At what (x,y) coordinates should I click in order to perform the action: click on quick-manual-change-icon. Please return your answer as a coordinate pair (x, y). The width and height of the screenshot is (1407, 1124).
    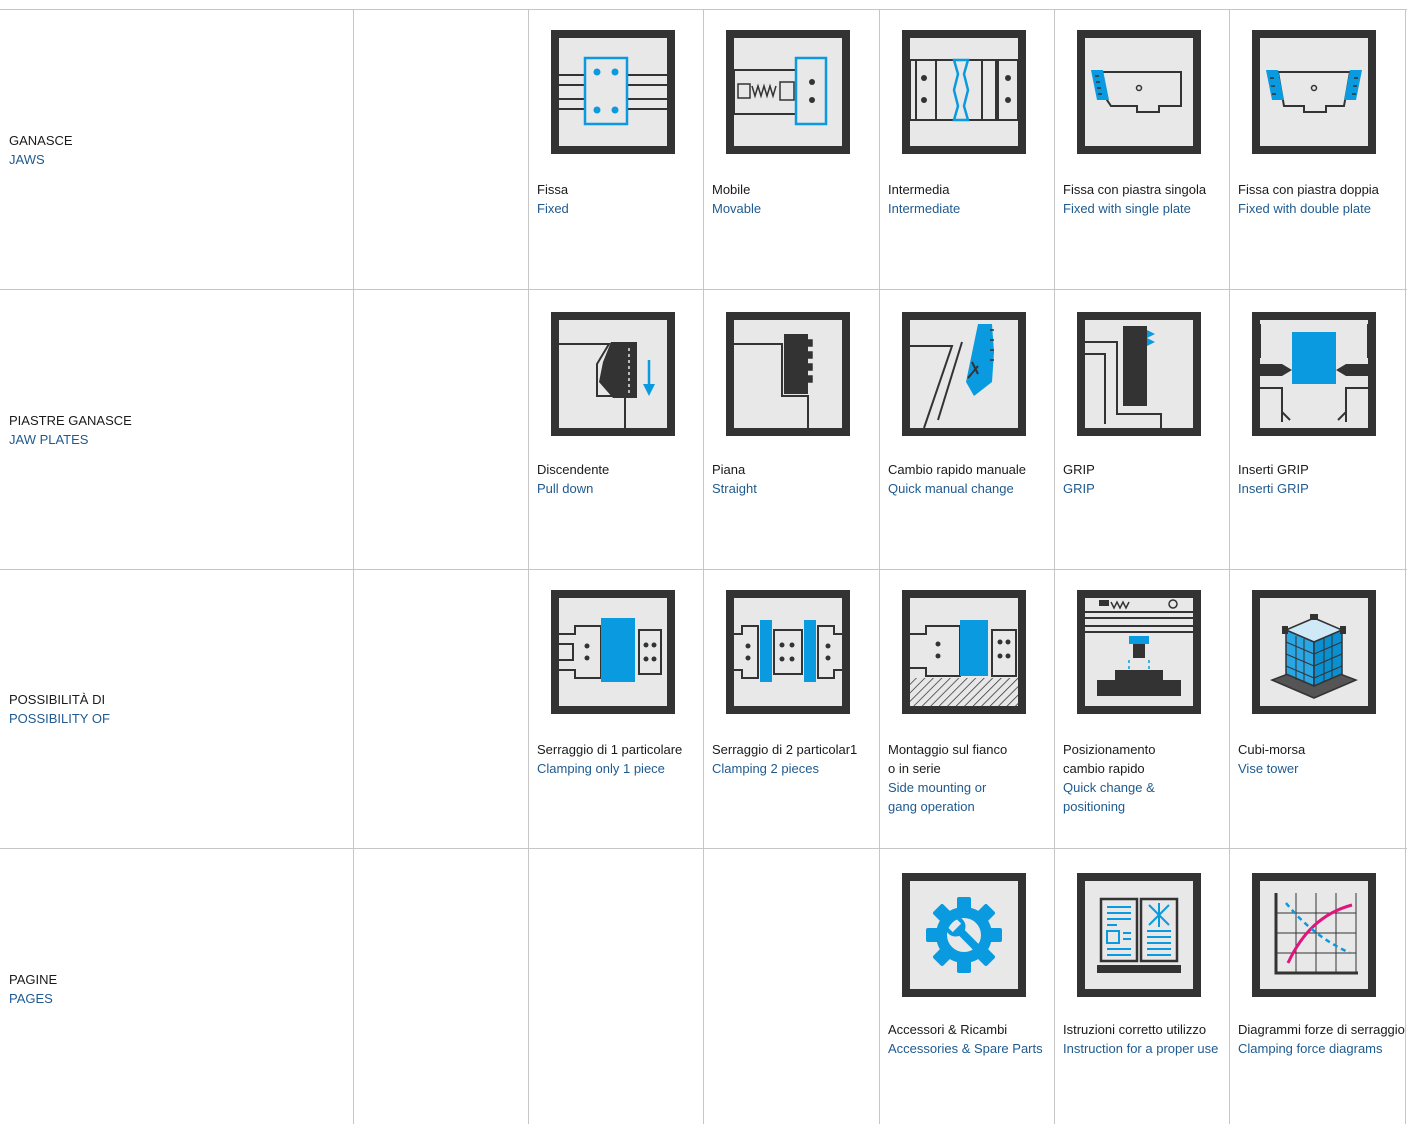
    Looking at the image, I should click on (964, 374).